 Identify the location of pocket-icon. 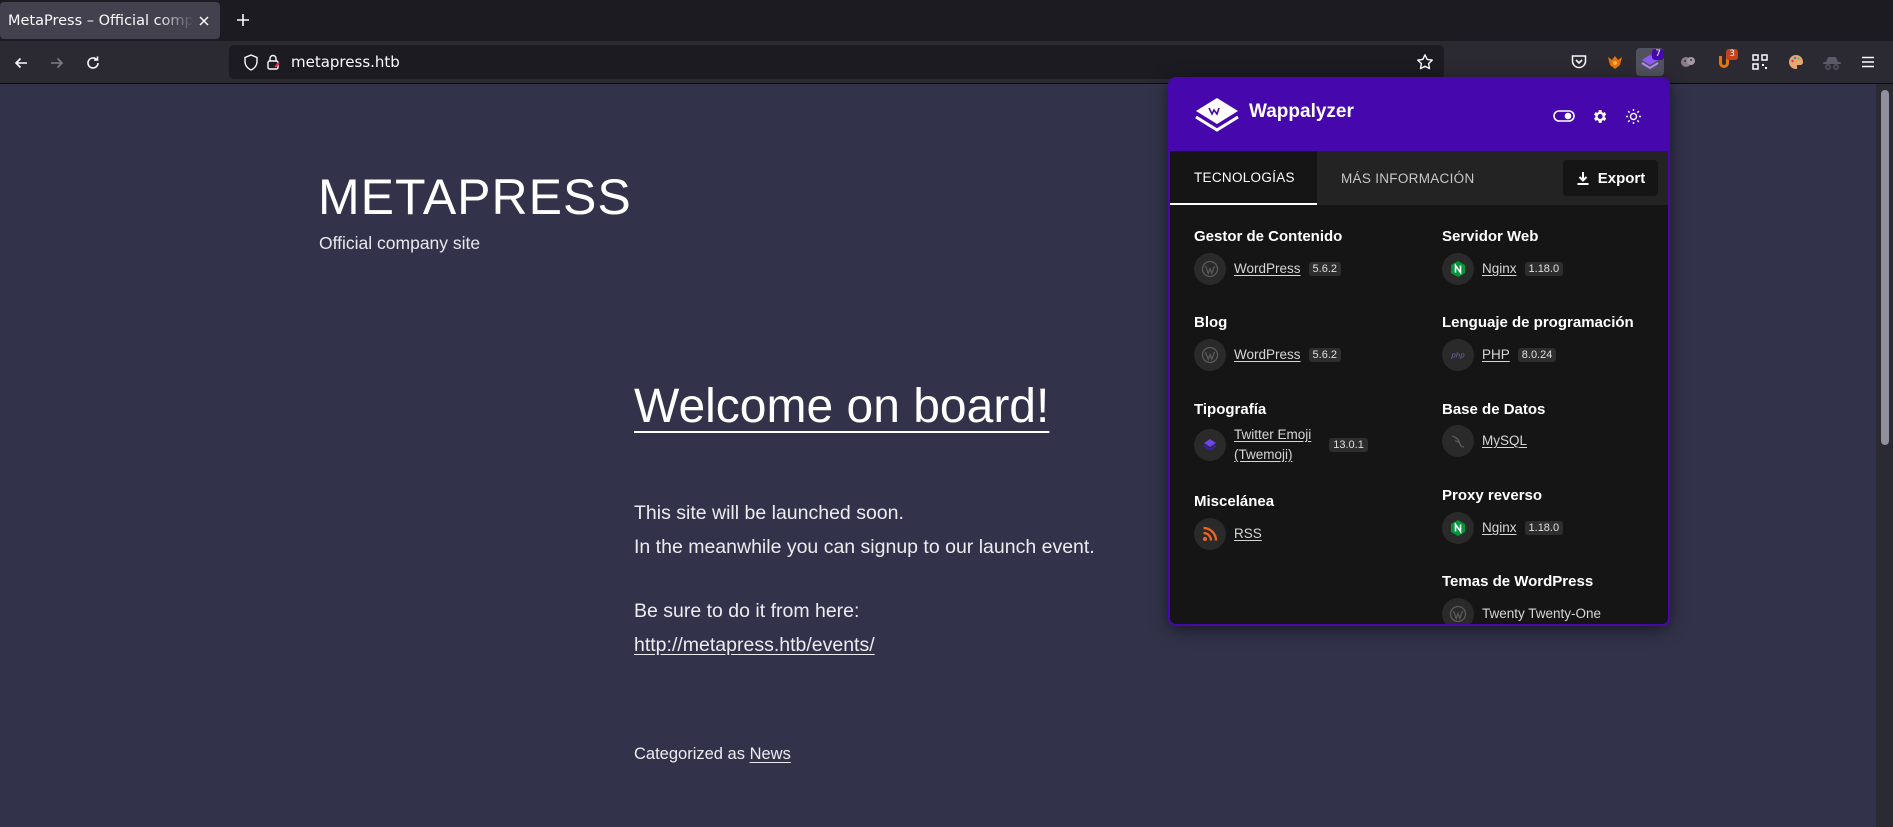
(1579, 62).